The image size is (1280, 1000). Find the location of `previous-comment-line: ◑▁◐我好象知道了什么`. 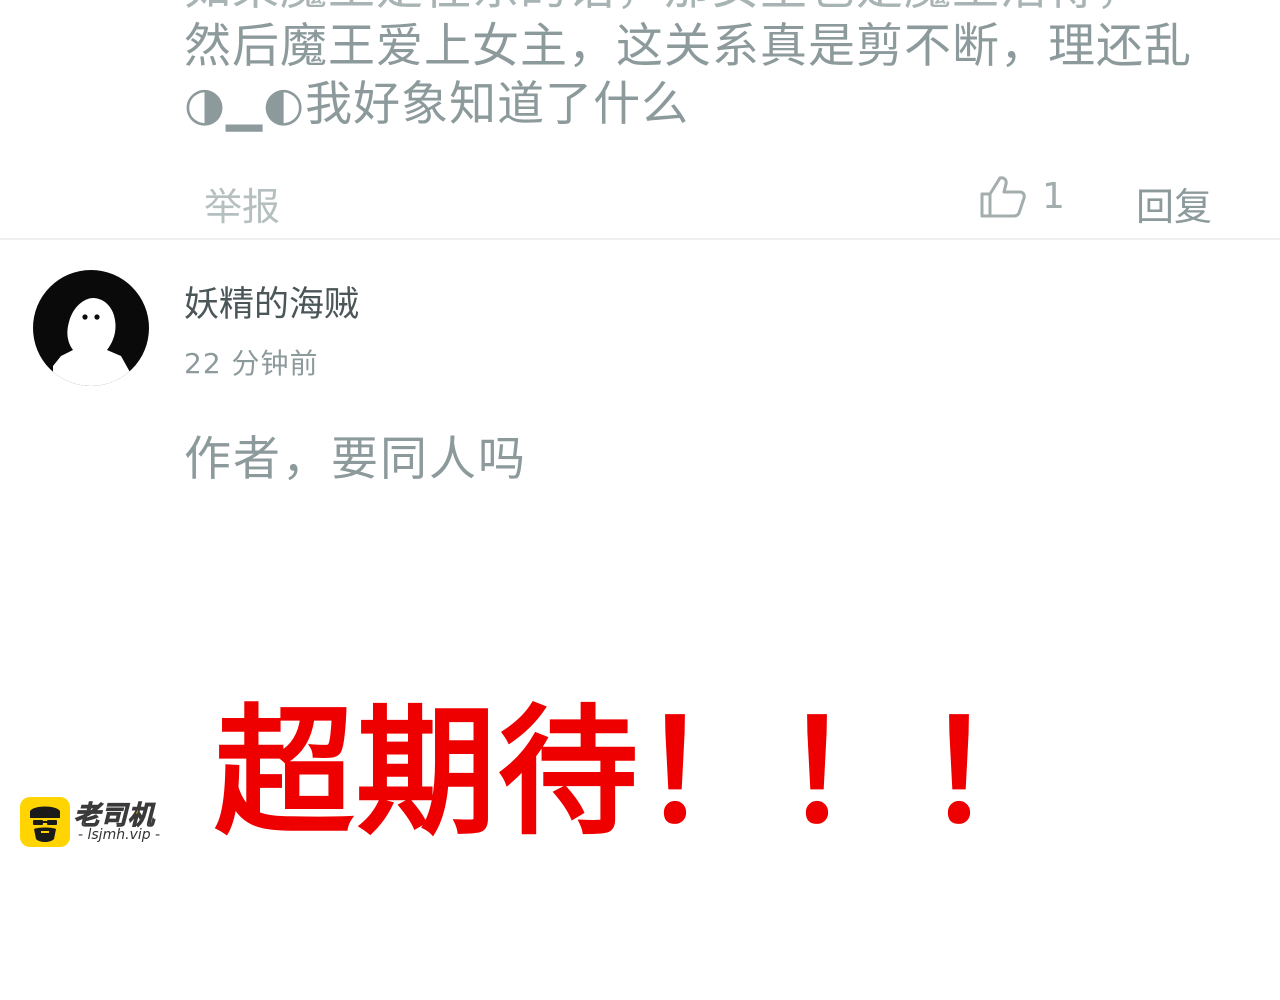

previous-comment-line: ◑▁◐我好象知道了什么 is located at coordinates (437, 104).